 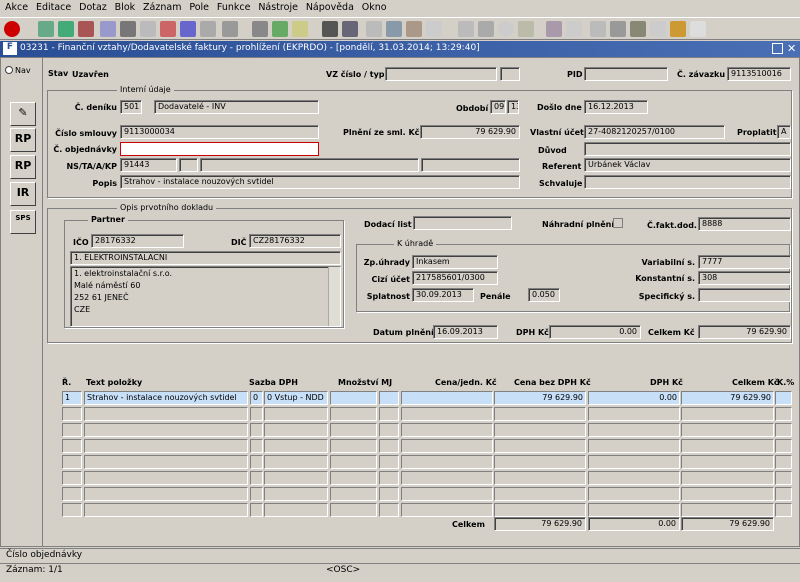 What do you see at coordinates (466, 29) in the screenshot?
I see `calendar-icon` at bounding box center [466, 29].